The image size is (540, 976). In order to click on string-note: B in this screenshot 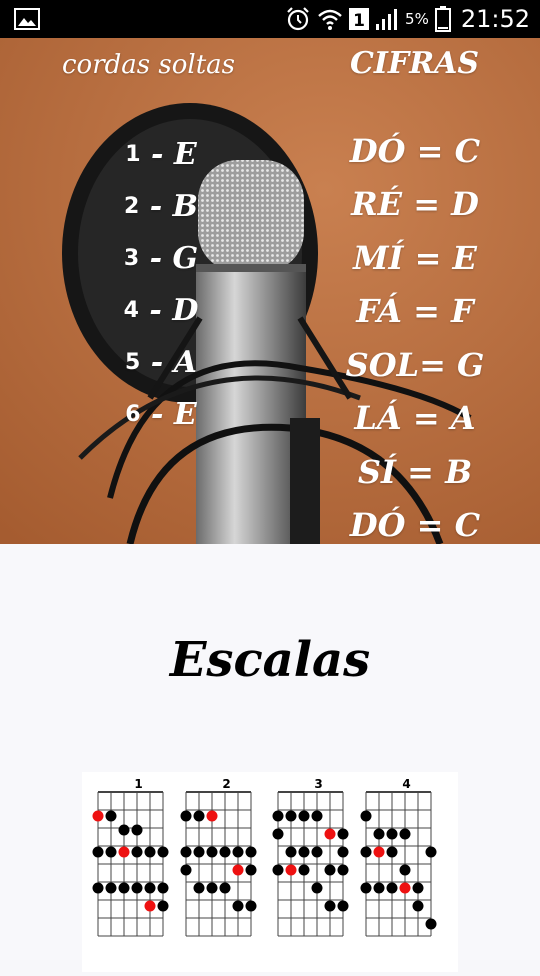, I will do `click(185, 206)`.